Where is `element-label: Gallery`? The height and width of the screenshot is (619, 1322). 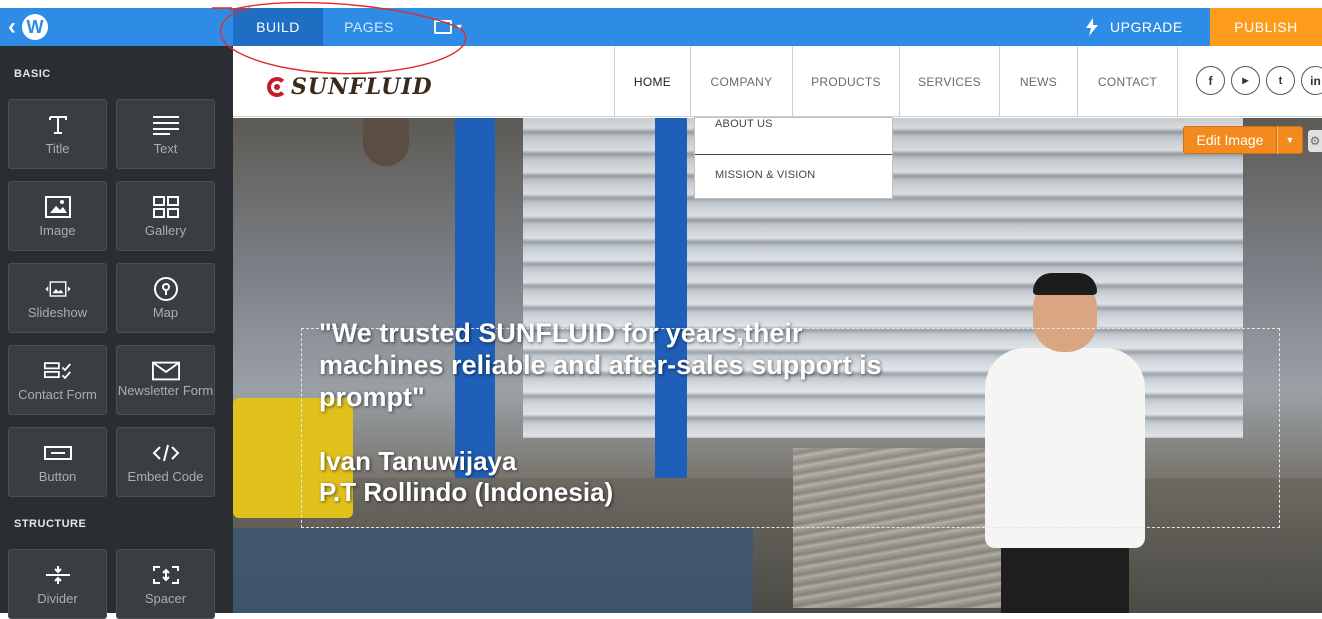 element-label: Gallery is located at coordinates (165, 230).